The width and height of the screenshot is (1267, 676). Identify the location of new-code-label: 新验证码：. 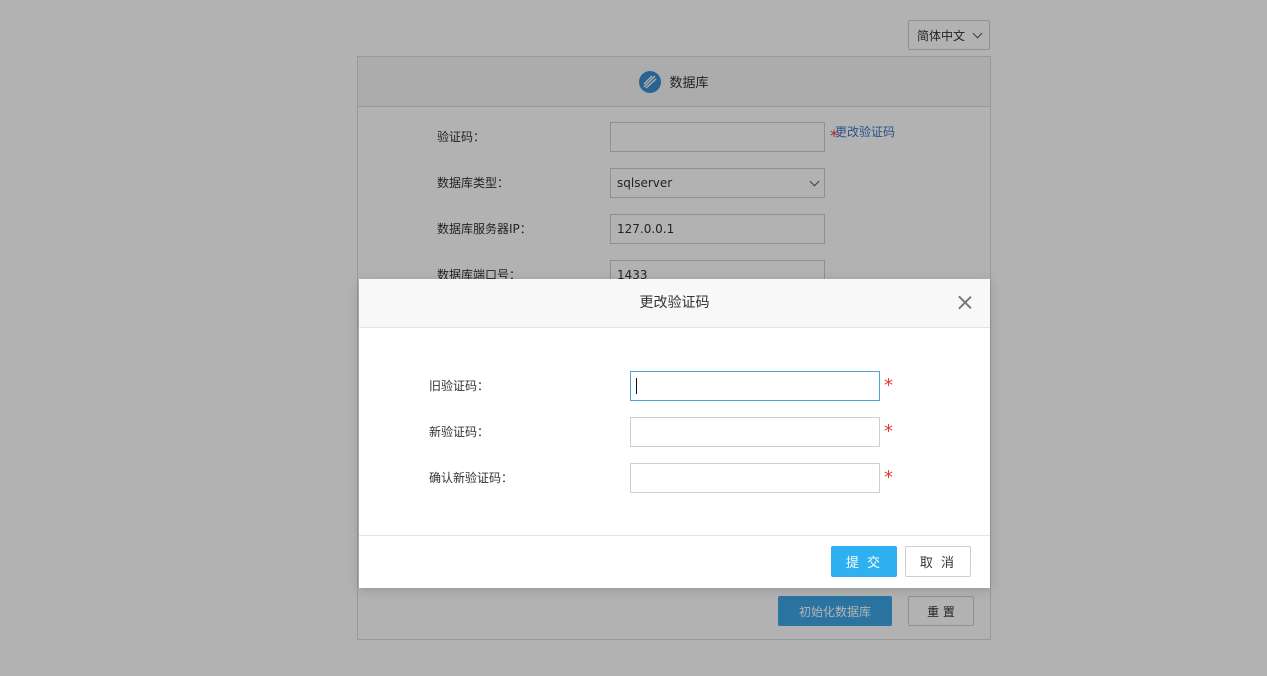
(459, 432).